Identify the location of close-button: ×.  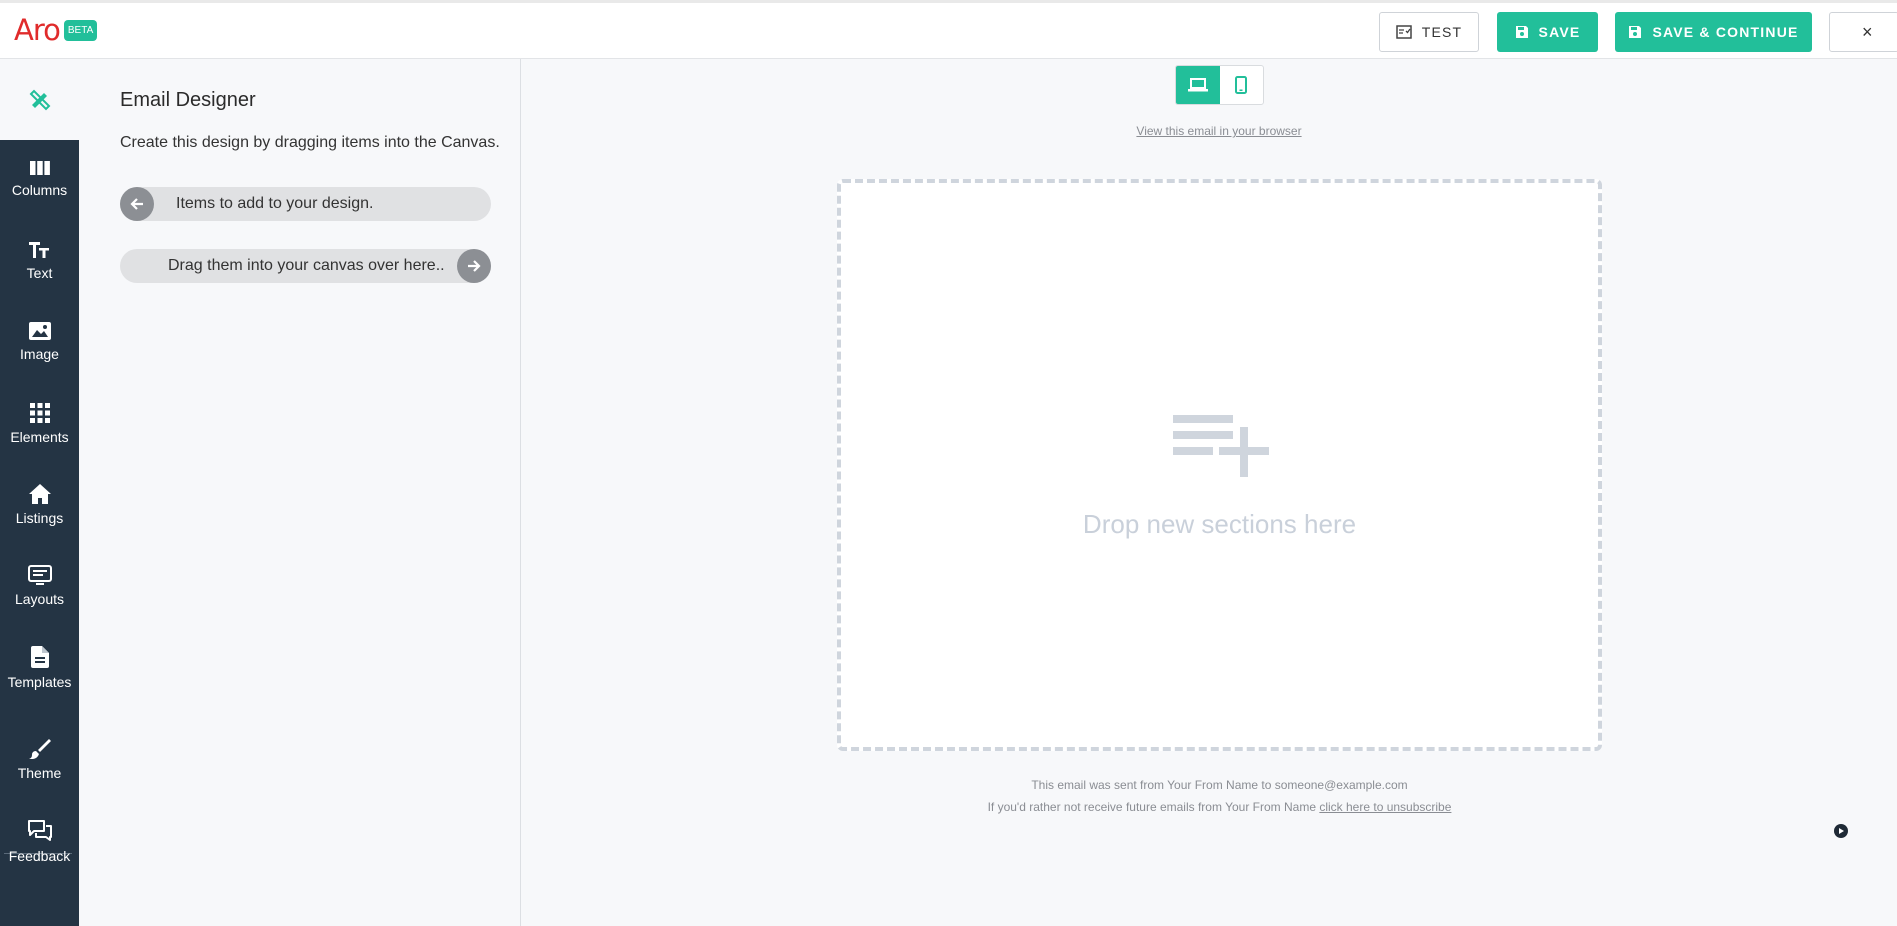
(1863, 32).